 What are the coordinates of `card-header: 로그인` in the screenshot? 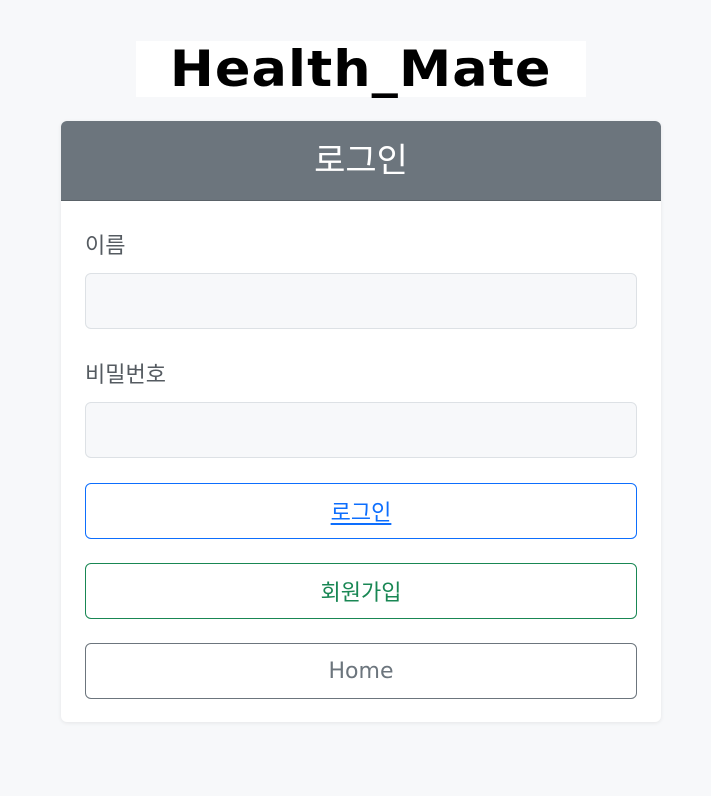 It's located at (361, 161).